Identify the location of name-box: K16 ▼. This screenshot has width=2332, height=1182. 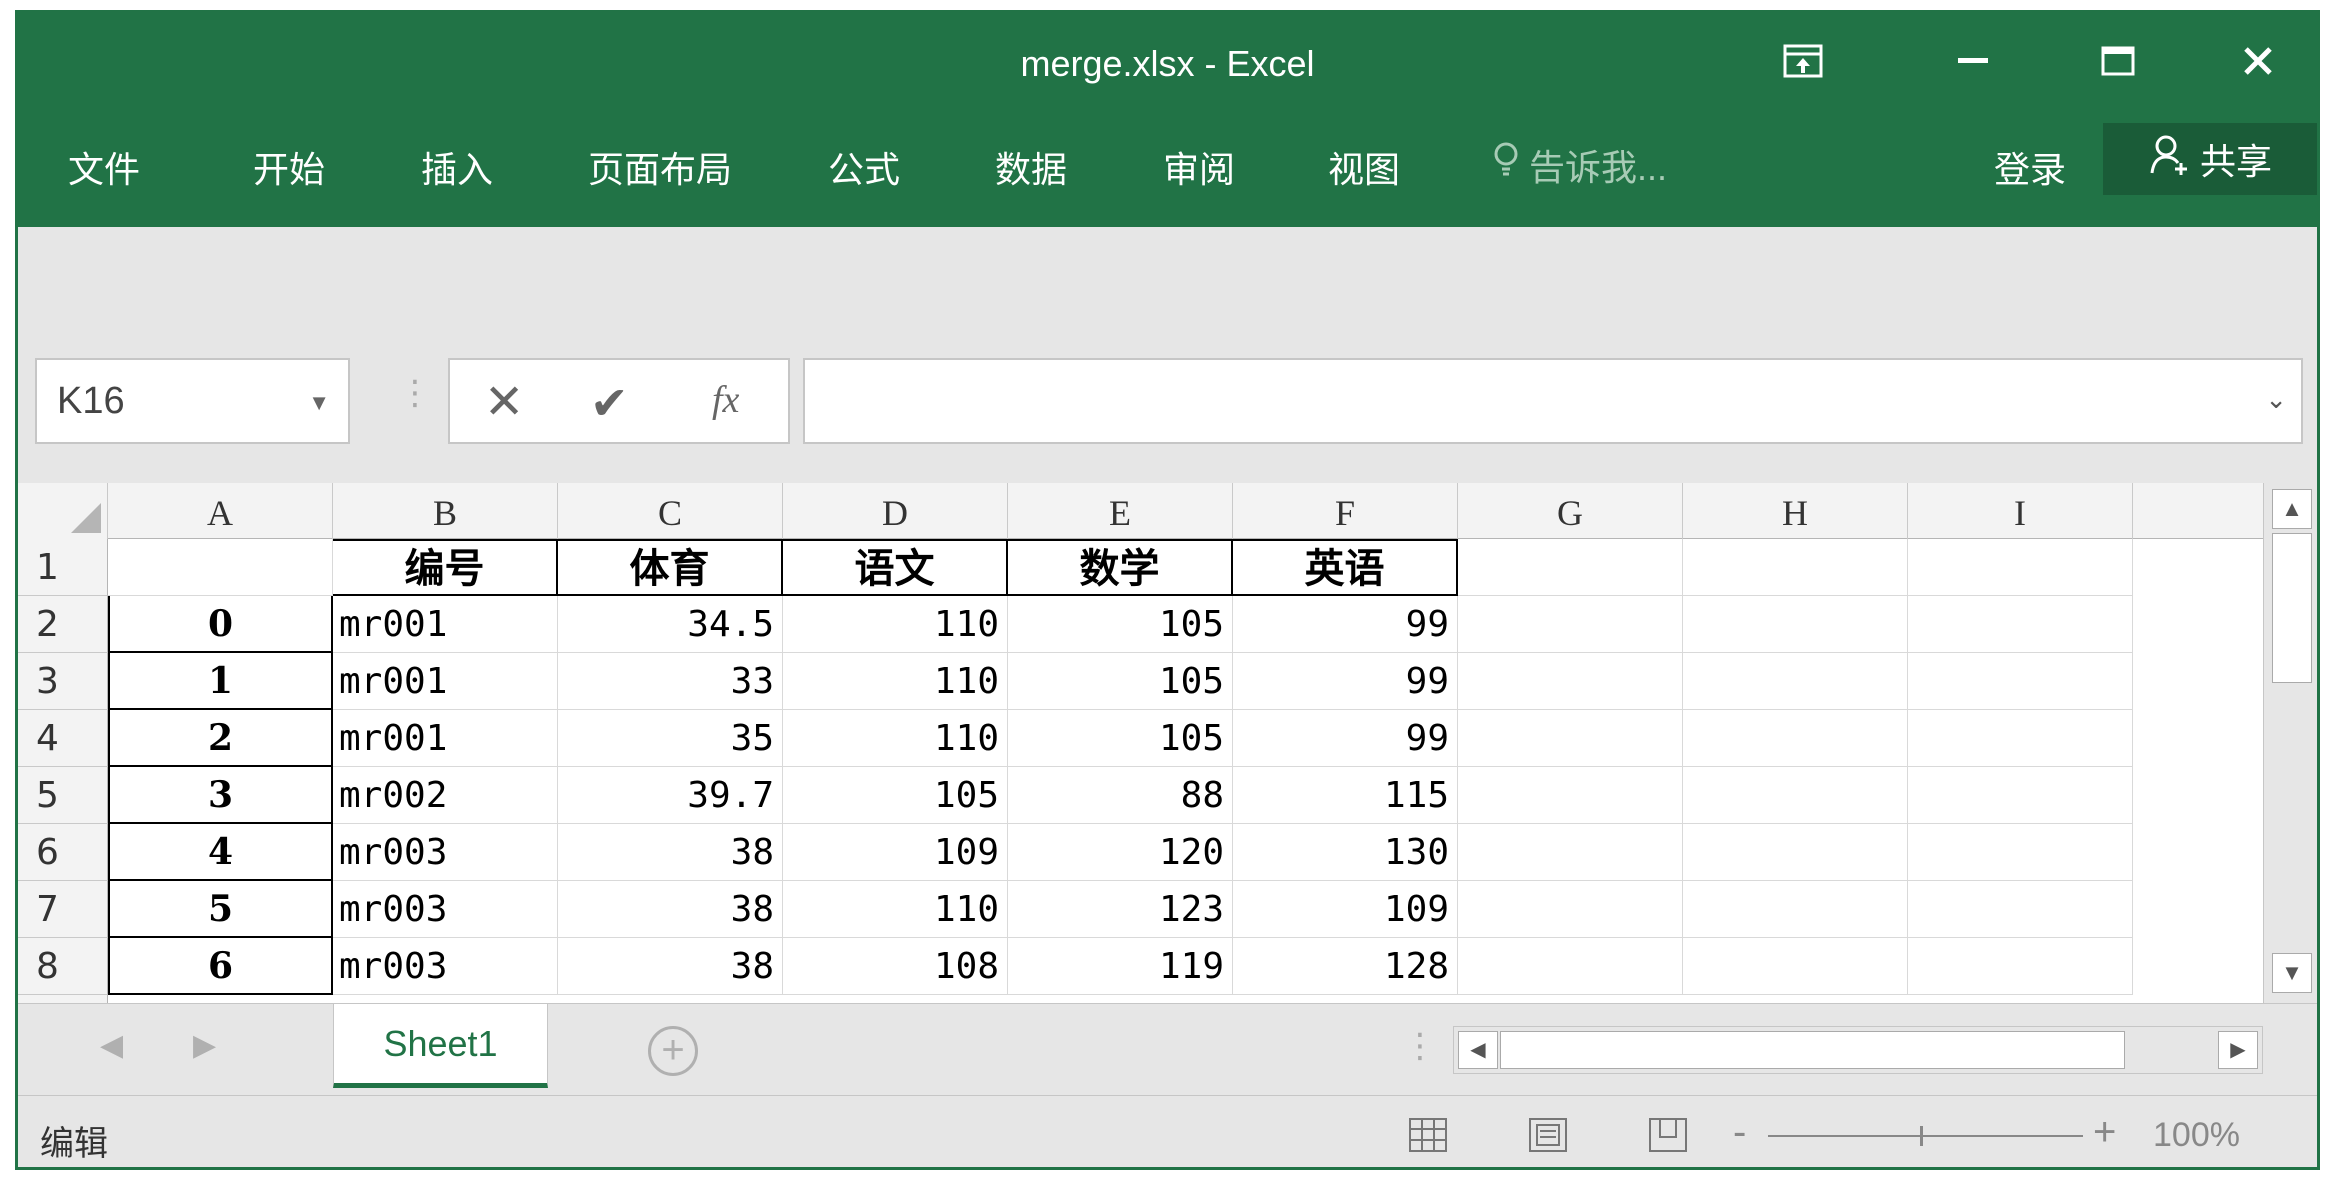
(192, 401).